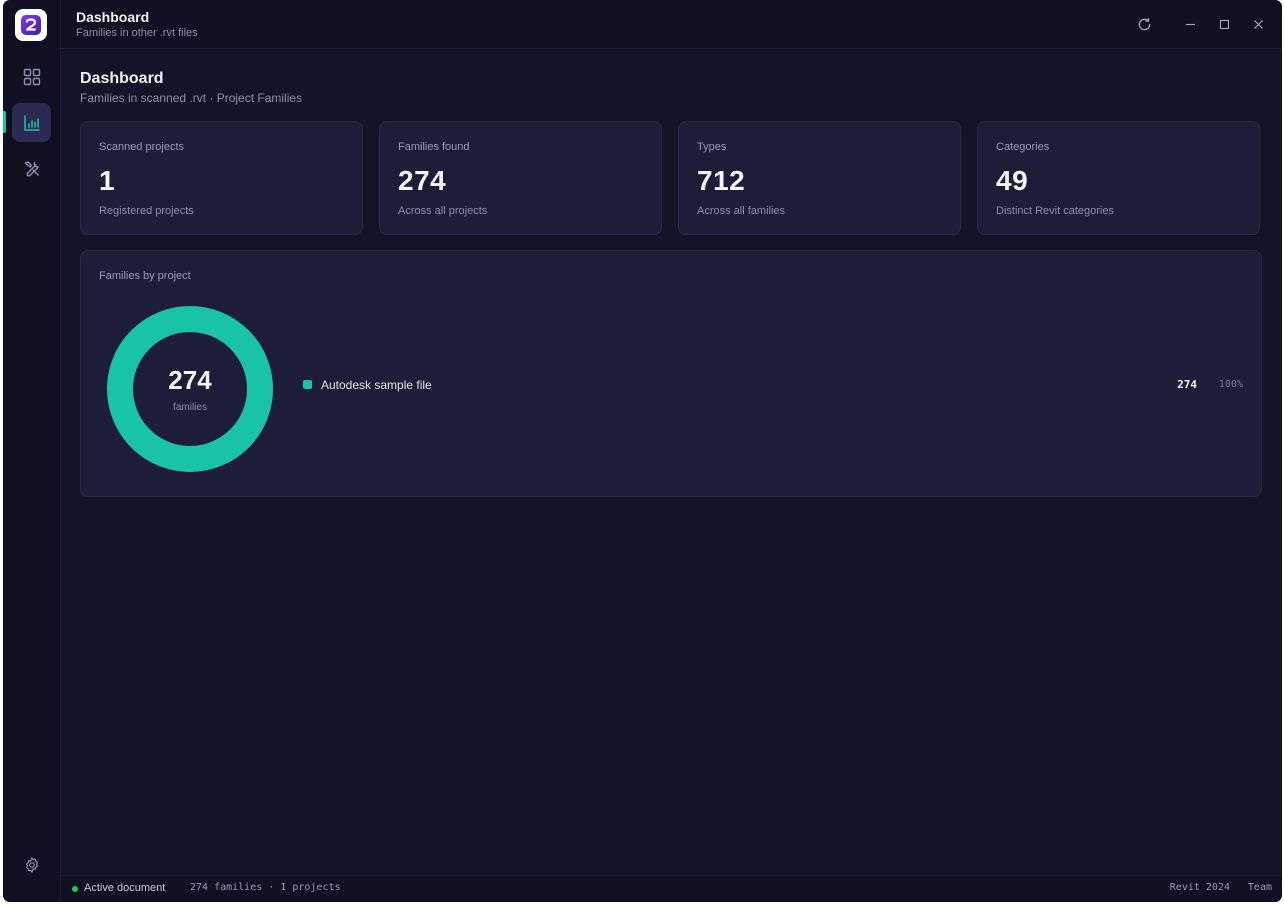 The height and width of the screenshot is (904, 1284). Describe the element at coordinates (1023, 147) in the screenshot. I see `stat-label: Categories` at that location.